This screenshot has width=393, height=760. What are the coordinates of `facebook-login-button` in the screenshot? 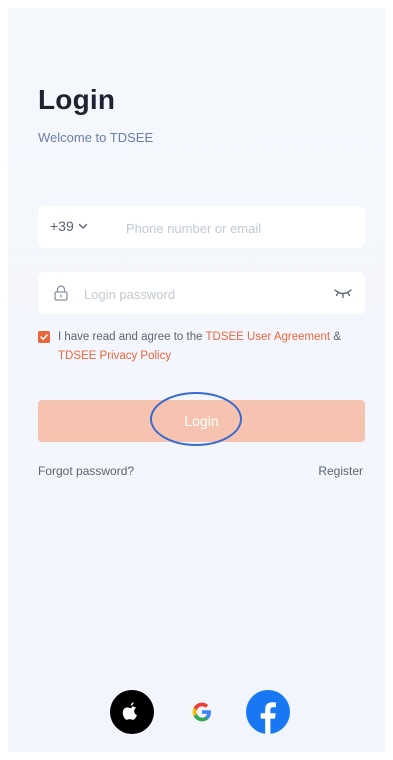 It's located at (268, 712).